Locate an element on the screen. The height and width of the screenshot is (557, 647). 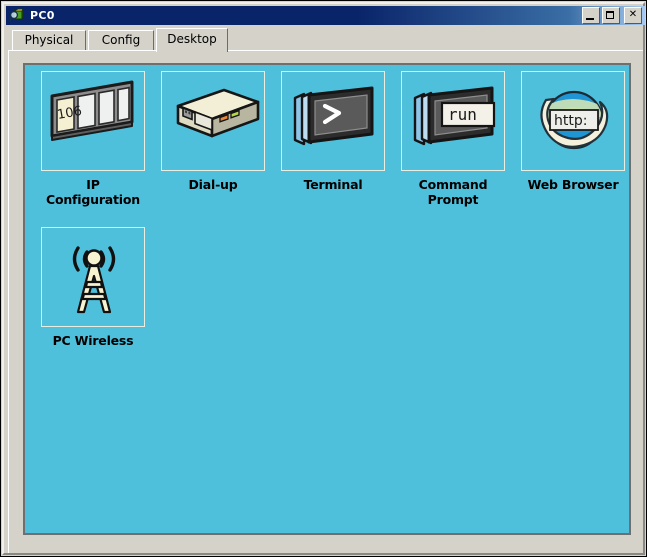
app-label: Command Prompt is located at coordinates (453, 192).